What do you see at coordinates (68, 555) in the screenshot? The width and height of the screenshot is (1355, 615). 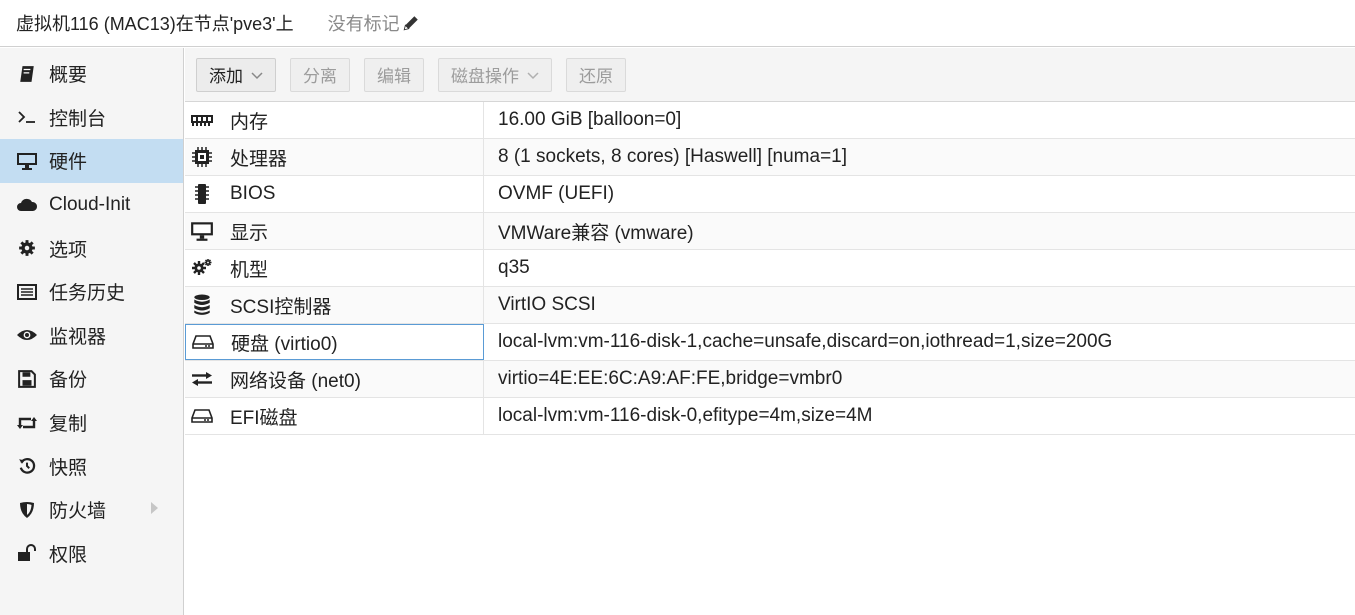 I see `sidebar-item-label: 权限` at bounding box center [68, 555].